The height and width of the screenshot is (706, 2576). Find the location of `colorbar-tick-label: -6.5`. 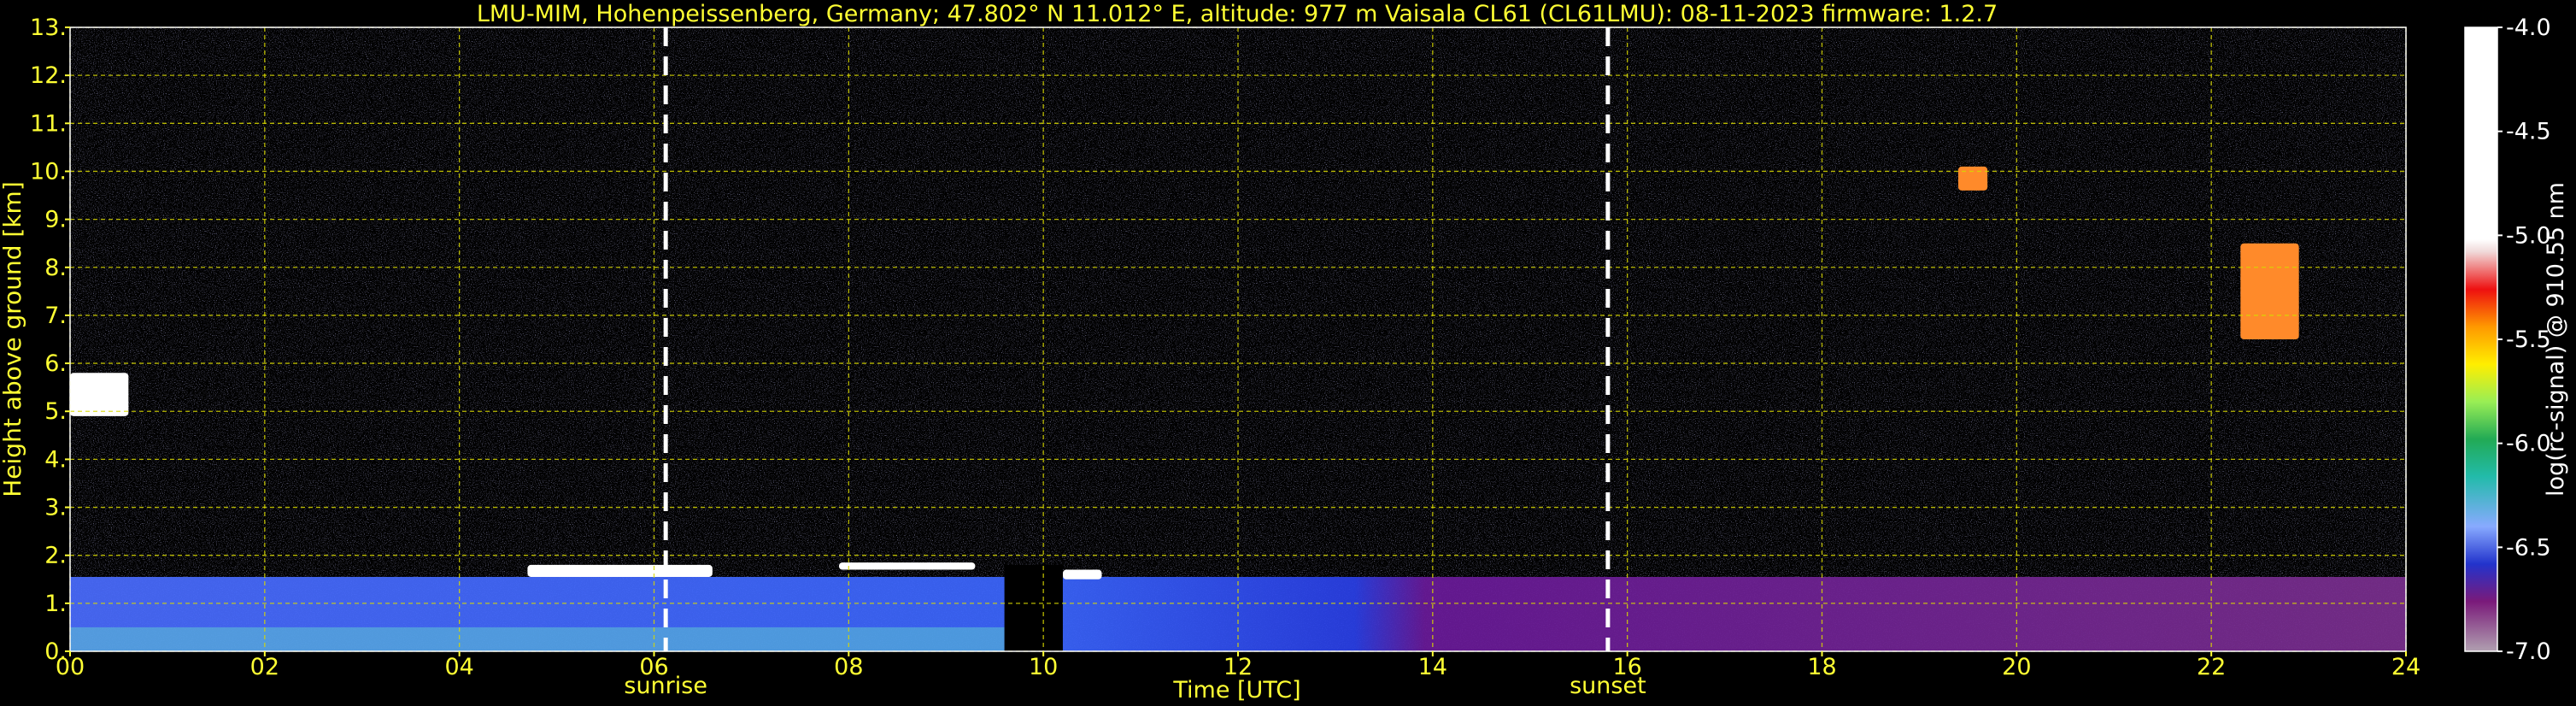

colorbar-tick-label: -6.5 is located at coordinates (2528, 547).